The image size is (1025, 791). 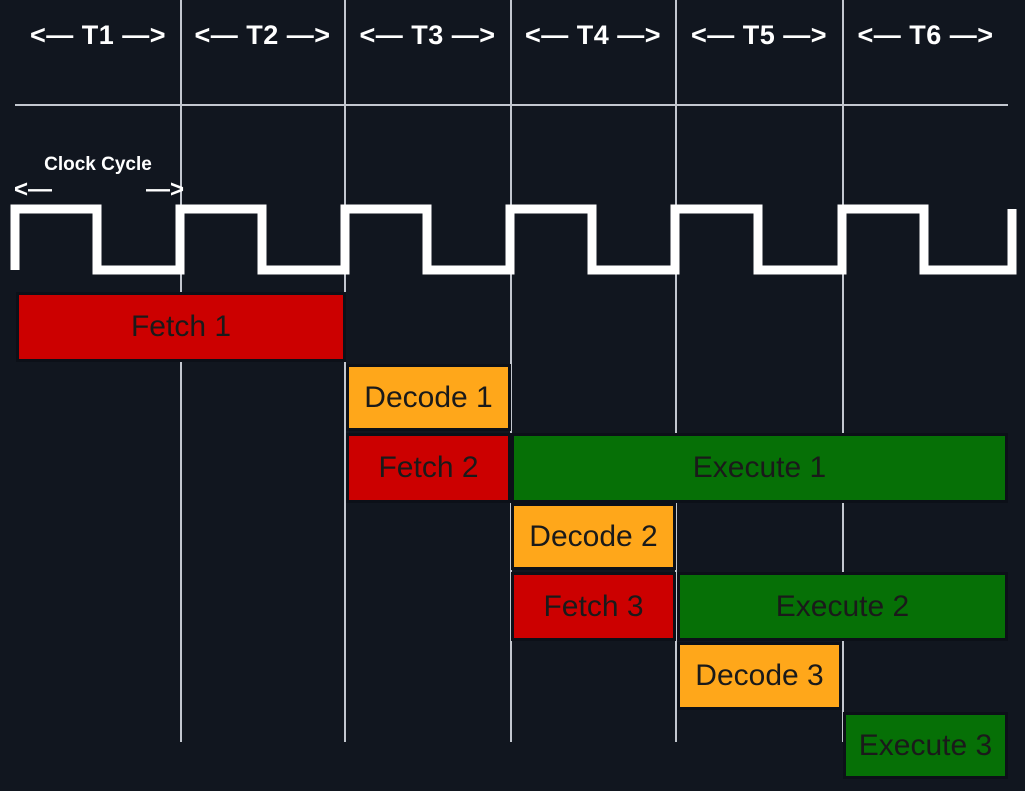 What do you see at coordinates (98, 35) in the screenshot?
I see `time-column-header-t1: <— T1 —>` at bounding box center [98, 35].